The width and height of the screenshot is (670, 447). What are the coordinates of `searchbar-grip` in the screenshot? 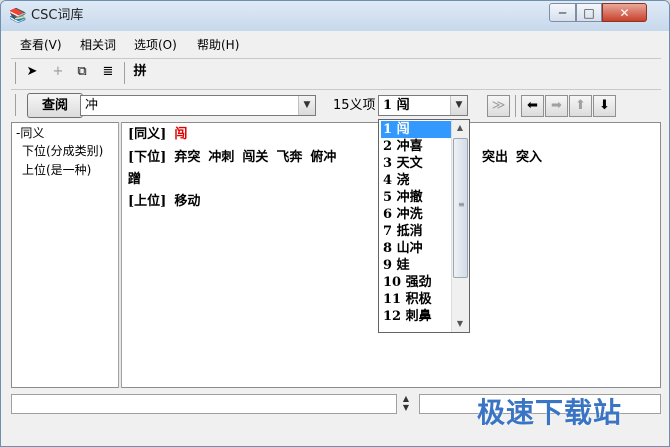 It's located at (15, 105).